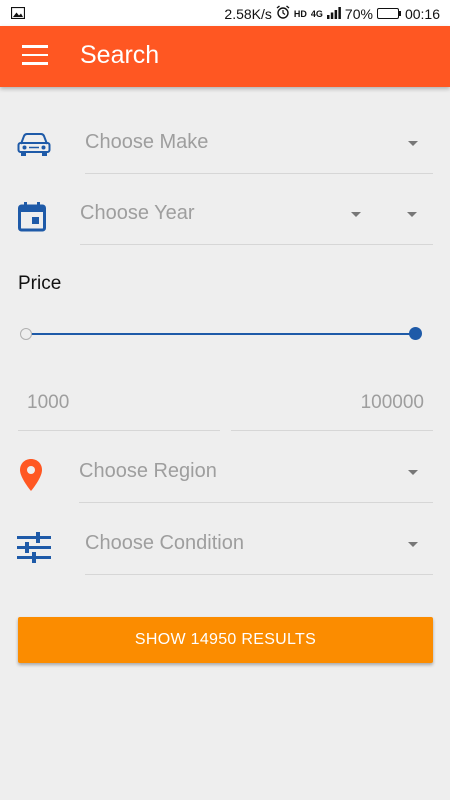 The image size is (450, 800). What do you see at coordinates (415, 333) in the screenshot?
I see `slider-max-handle` at bounding box center [415, 333].